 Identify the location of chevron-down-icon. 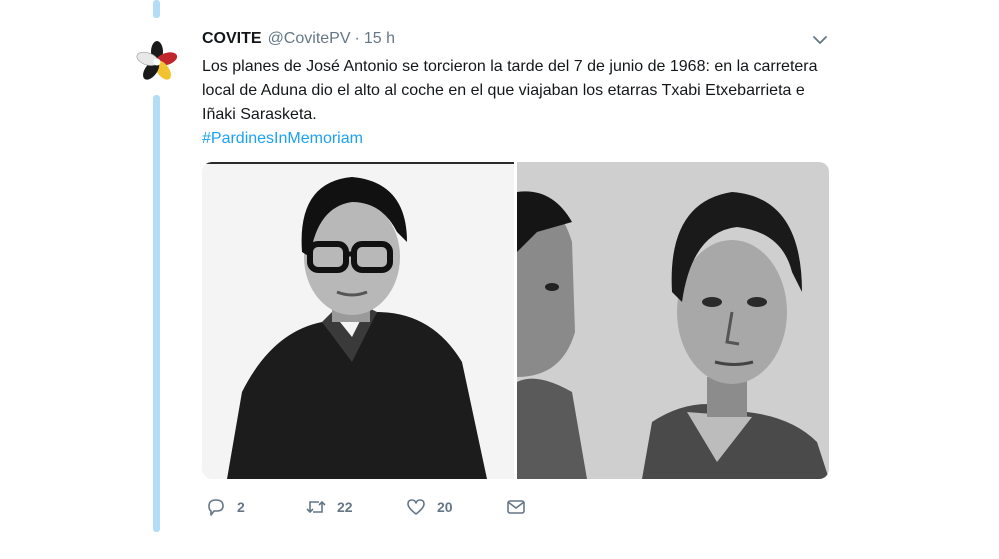
(820, 40).